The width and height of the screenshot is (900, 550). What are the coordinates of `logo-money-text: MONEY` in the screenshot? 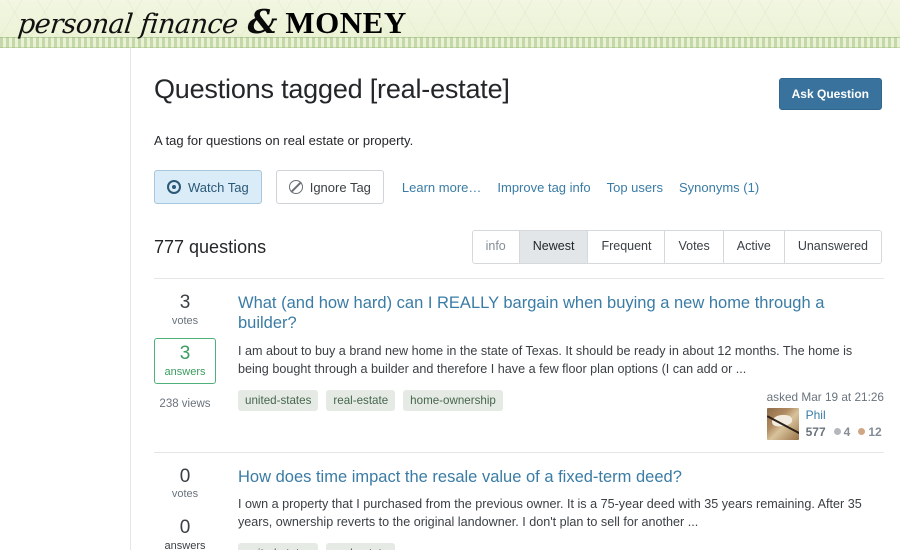 It's located at (346, 22).